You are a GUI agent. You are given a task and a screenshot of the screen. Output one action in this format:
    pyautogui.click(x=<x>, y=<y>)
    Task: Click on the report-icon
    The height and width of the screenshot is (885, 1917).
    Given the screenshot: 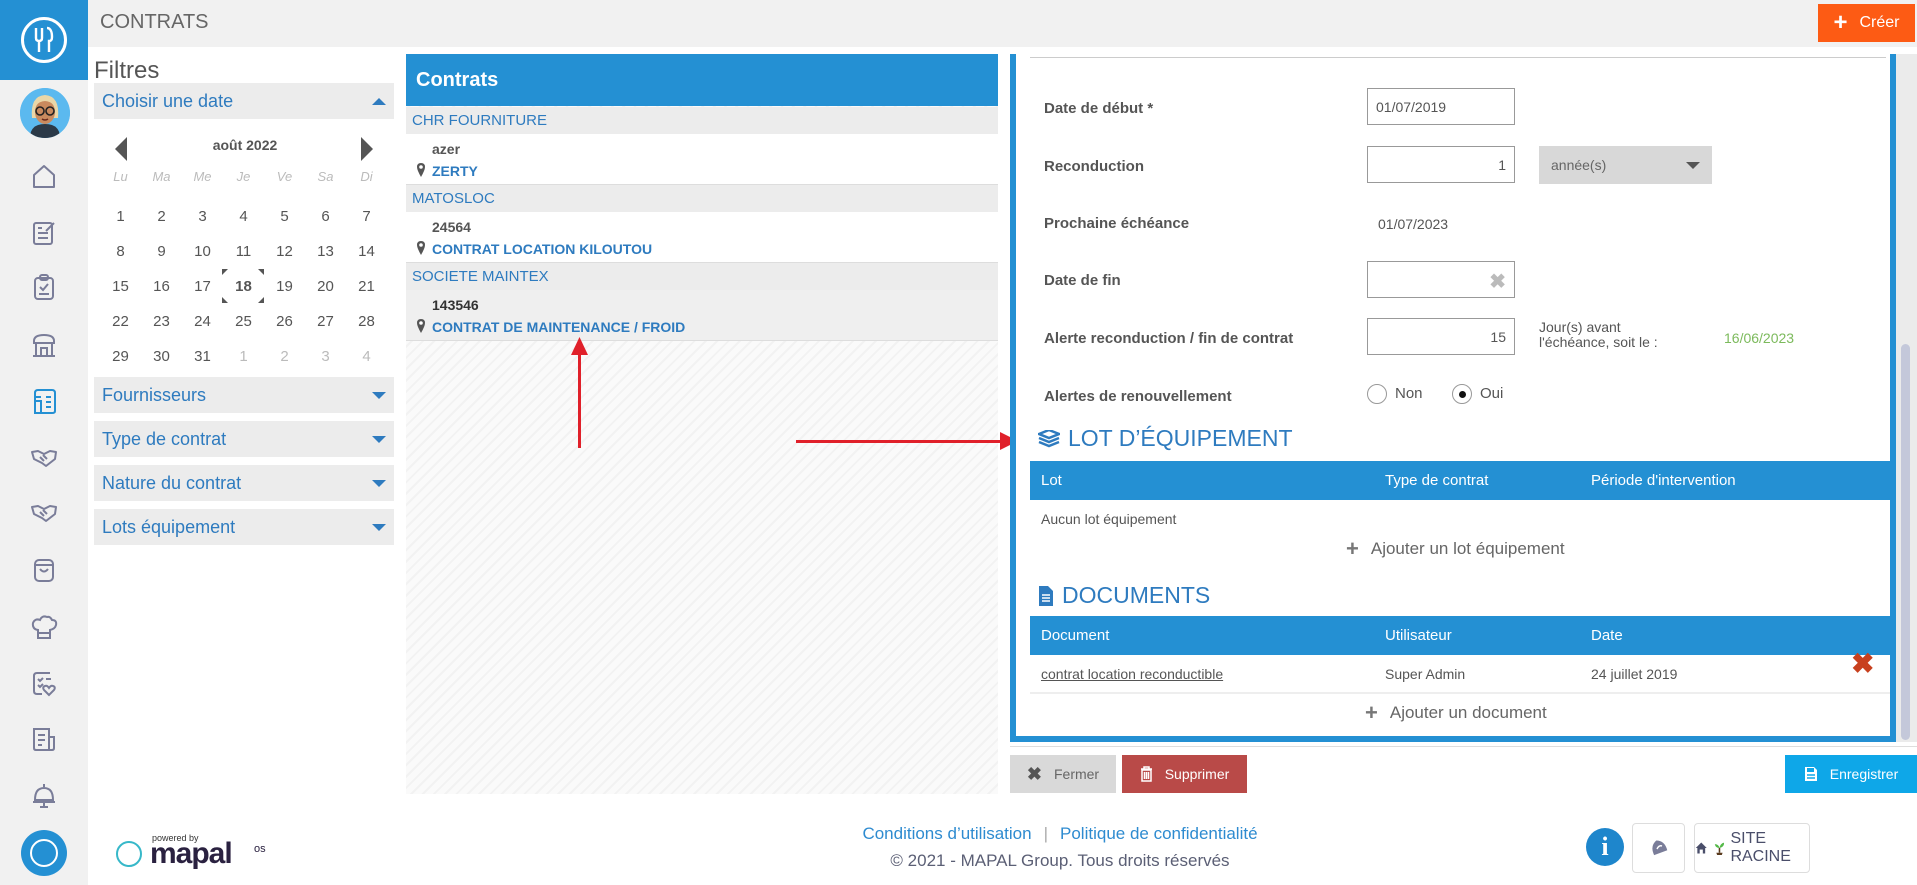 What is the action you would take?
    pyautogui.click(x=44, y=739)
    